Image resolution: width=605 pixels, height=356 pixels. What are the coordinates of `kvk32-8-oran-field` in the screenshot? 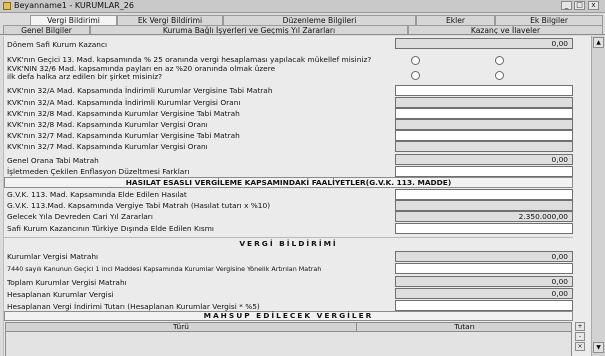 It's located at (484, 124).